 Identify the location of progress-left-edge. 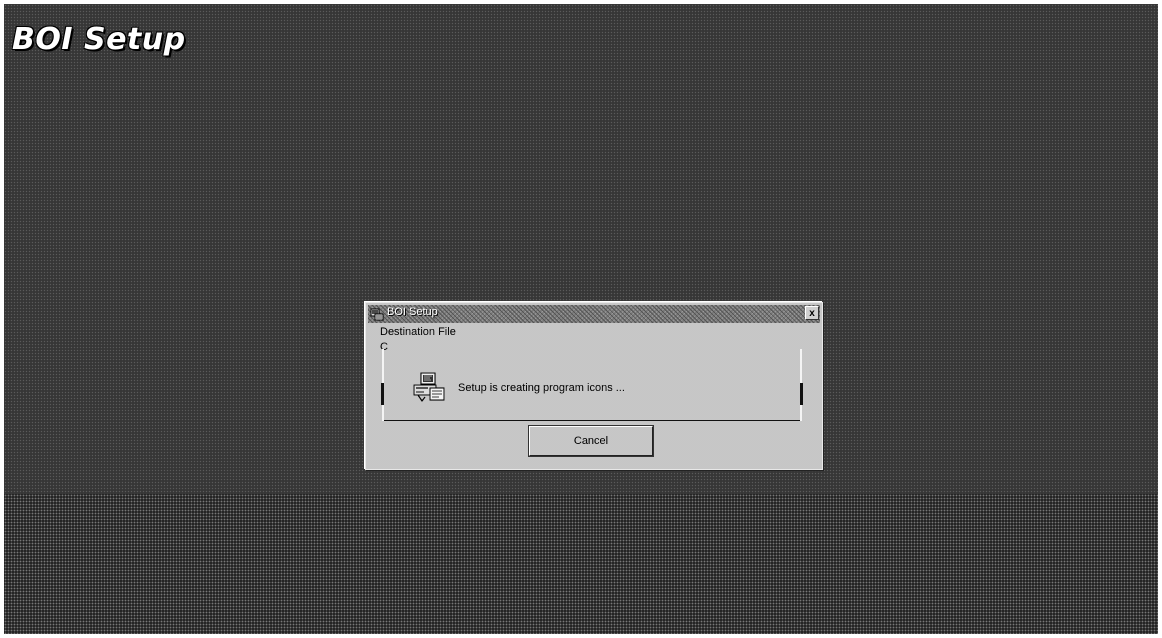
(382, 394).